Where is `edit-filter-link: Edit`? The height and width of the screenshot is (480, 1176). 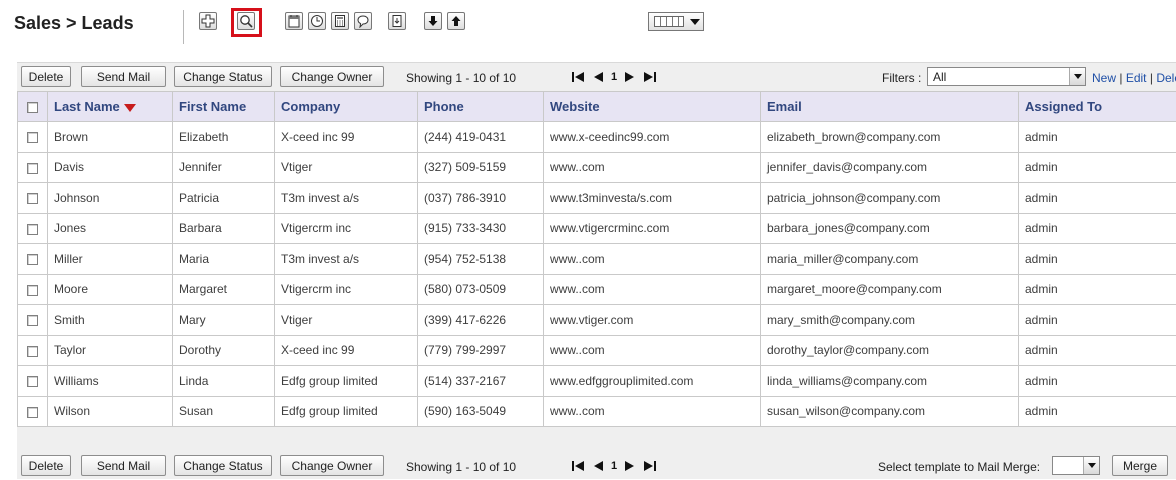
edit-filter-link: Edit is located at coordinates (1136, 78).